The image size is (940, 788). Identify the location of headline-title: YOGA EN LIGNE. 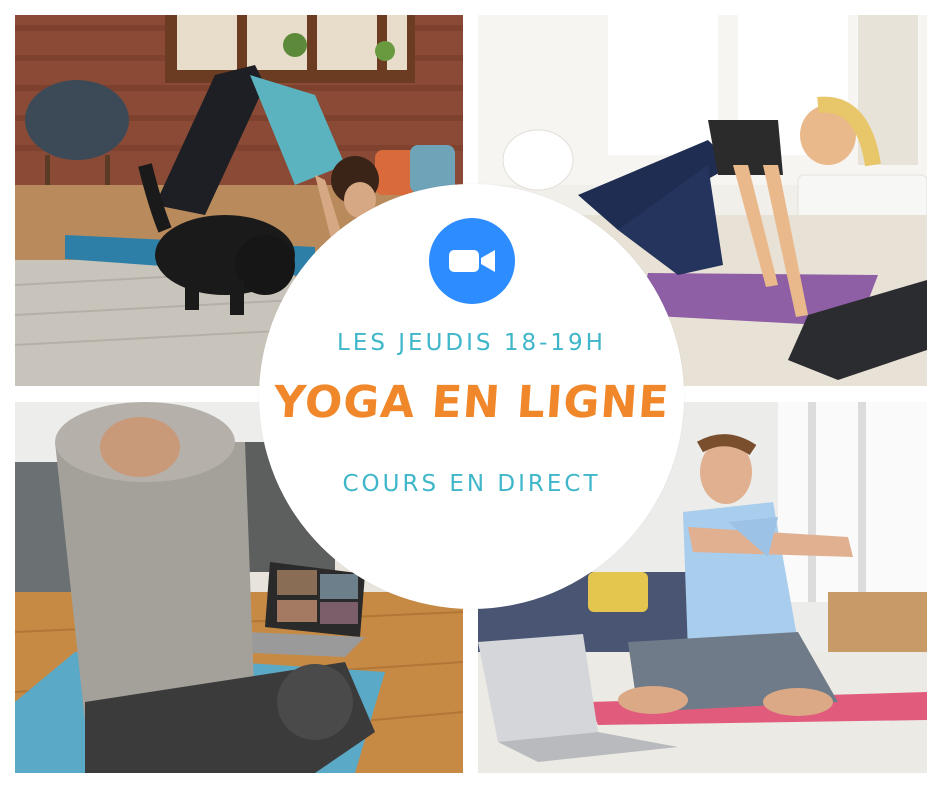
(471, 402).